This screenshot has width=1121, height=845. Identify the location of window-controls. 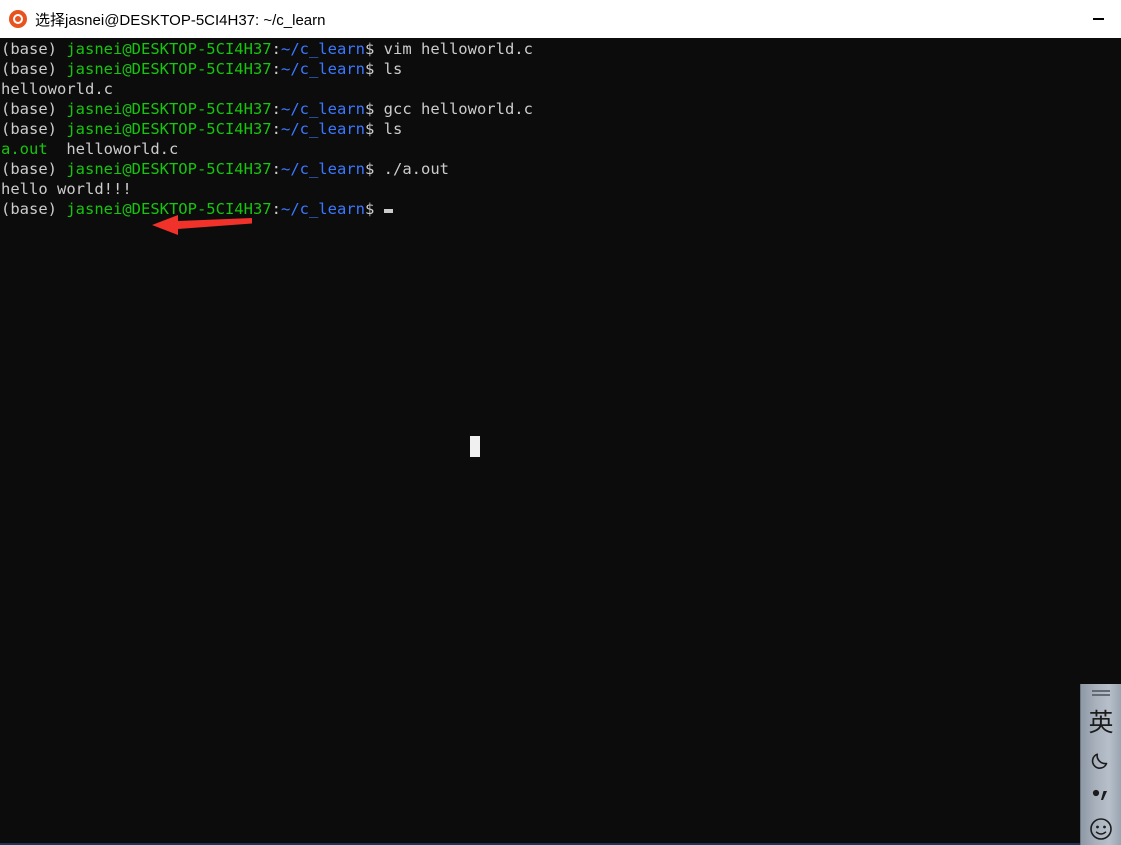
(1098, 19).